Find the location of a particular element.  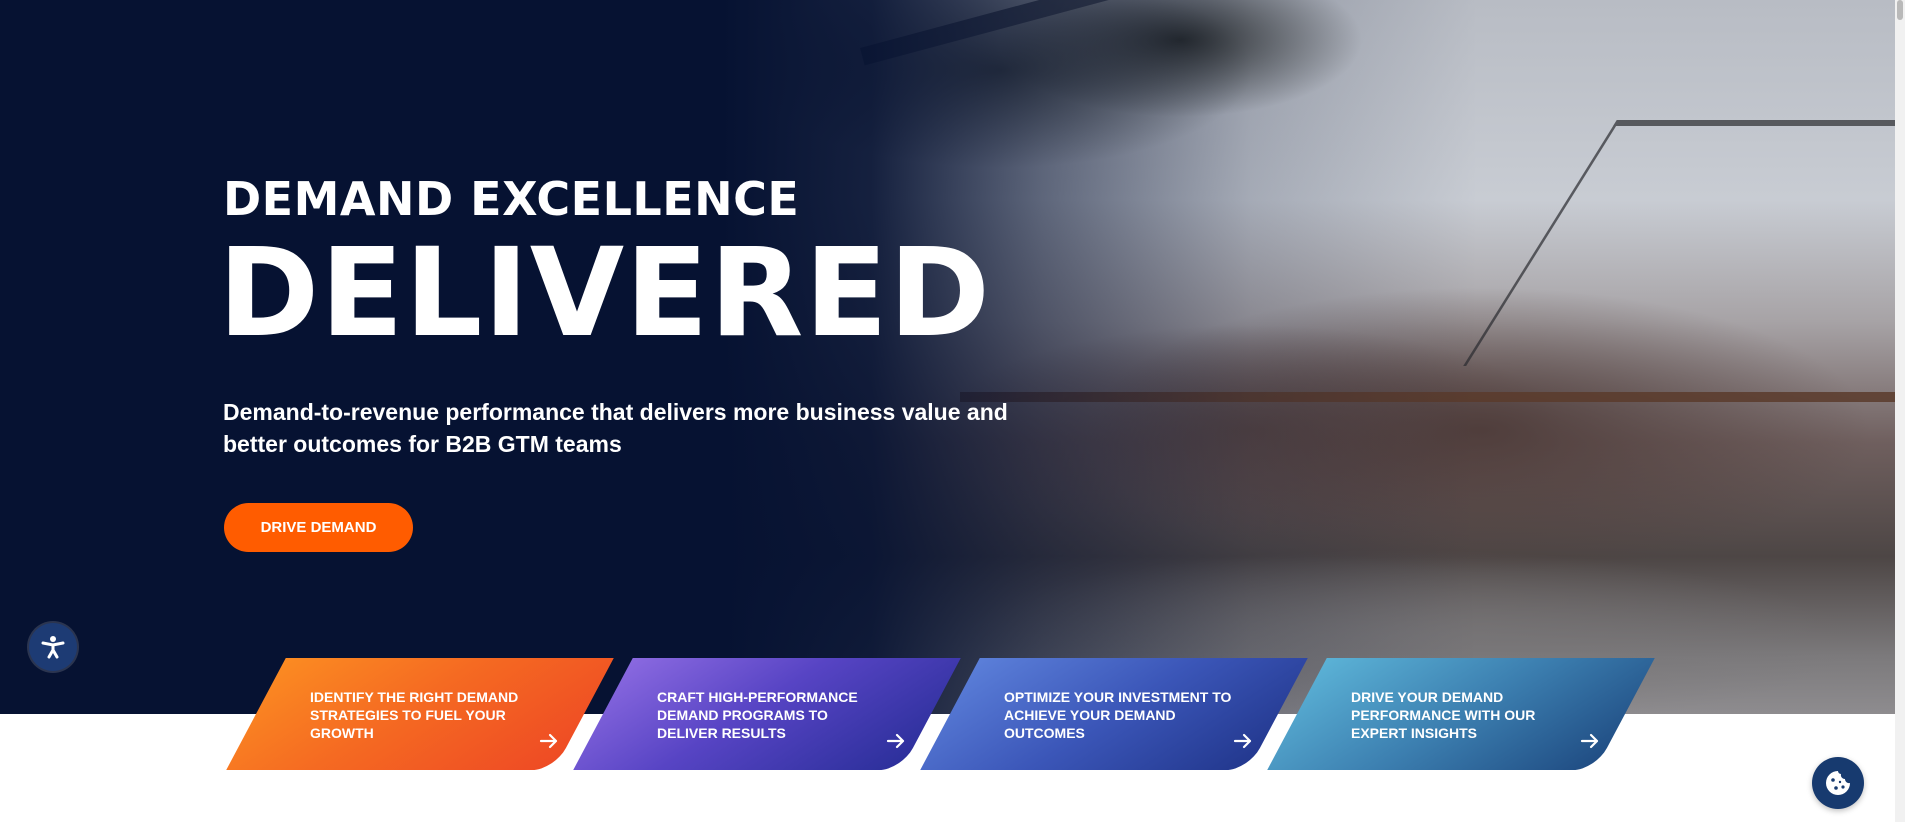

cookie-settings-button is located at coordinates (1838, 783).